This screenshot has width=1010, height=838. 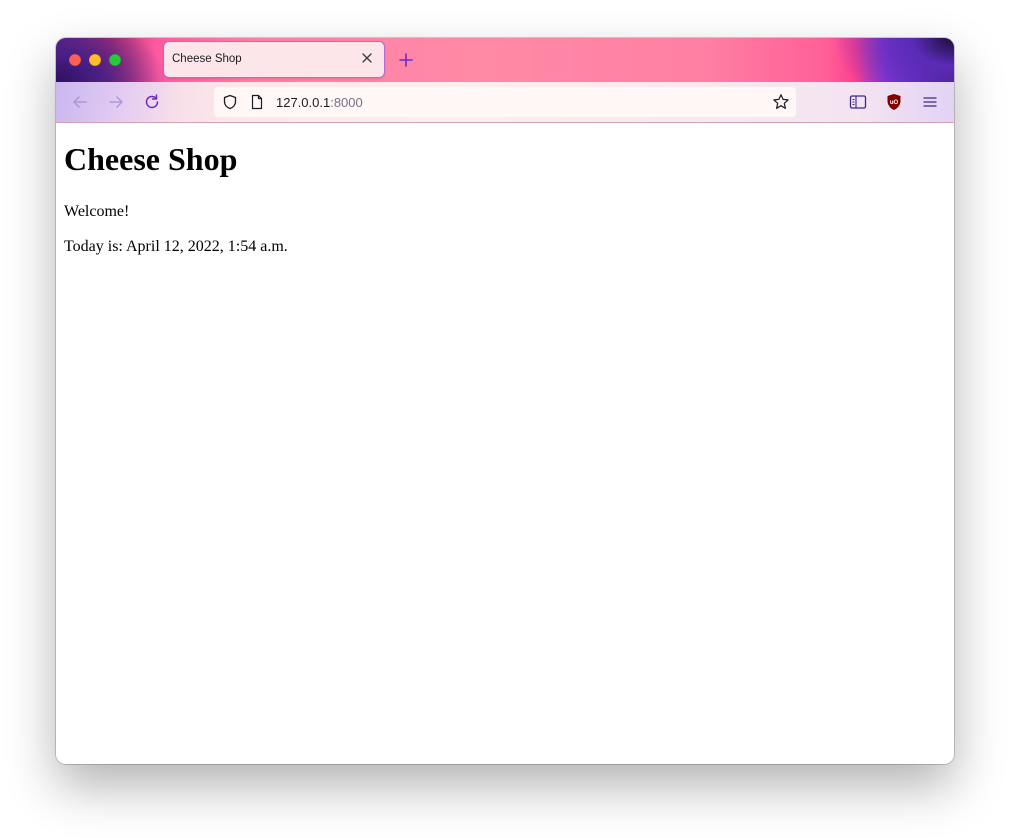 I want to click on page-title: Cheese Shop, so click(x=151, y=159).